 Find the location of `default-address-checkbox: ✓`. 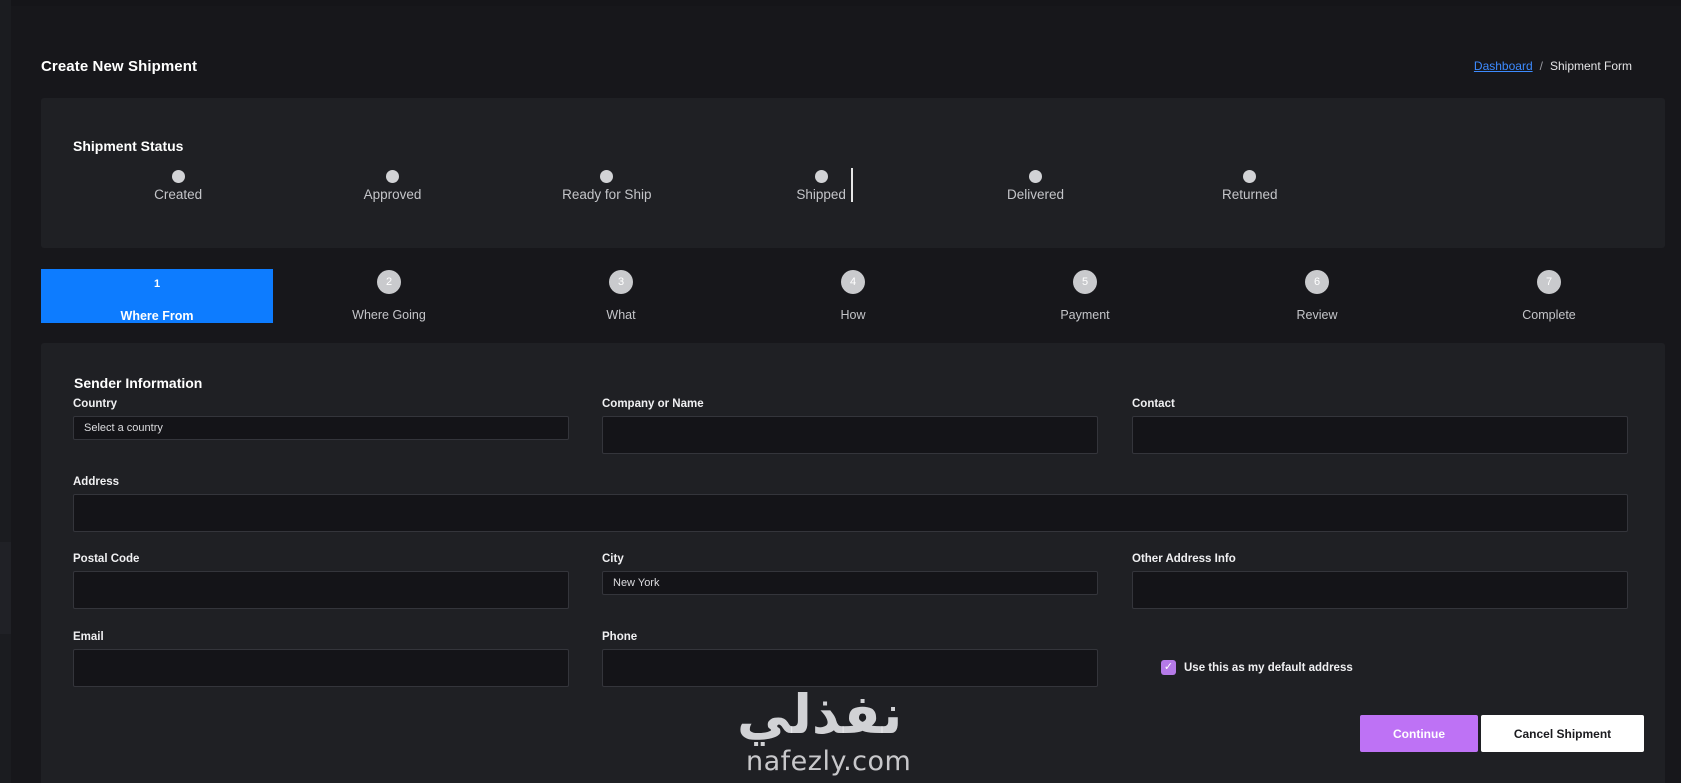

default-address-checkbox: ✓ is located at coordinates (1168, 667).